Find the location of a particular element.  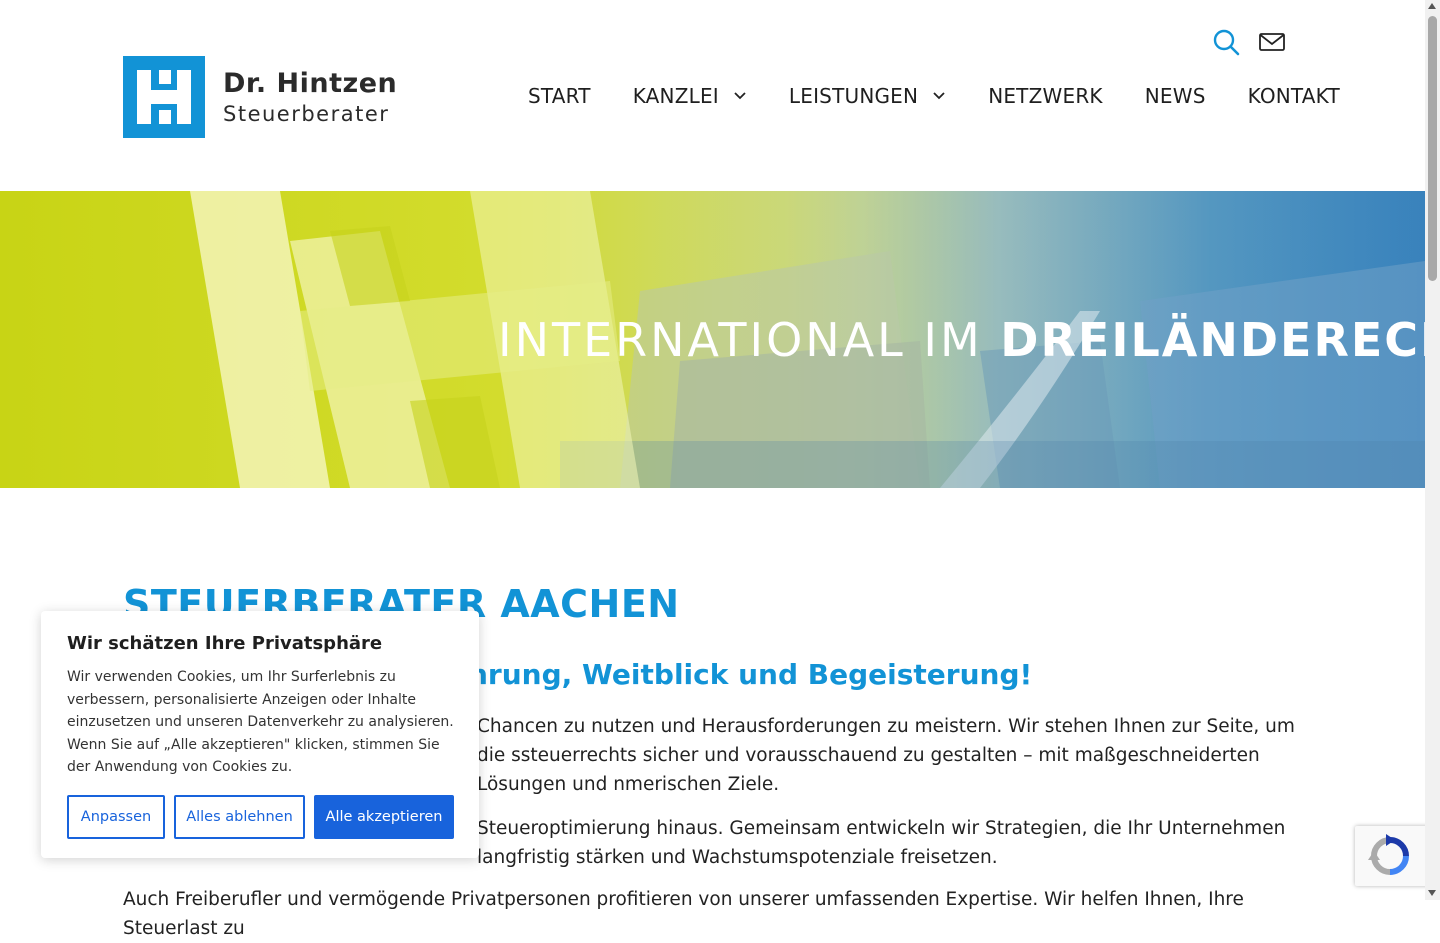

hero-title-bold: DREILÄNDERECK is located at coordinates (1212, 340).